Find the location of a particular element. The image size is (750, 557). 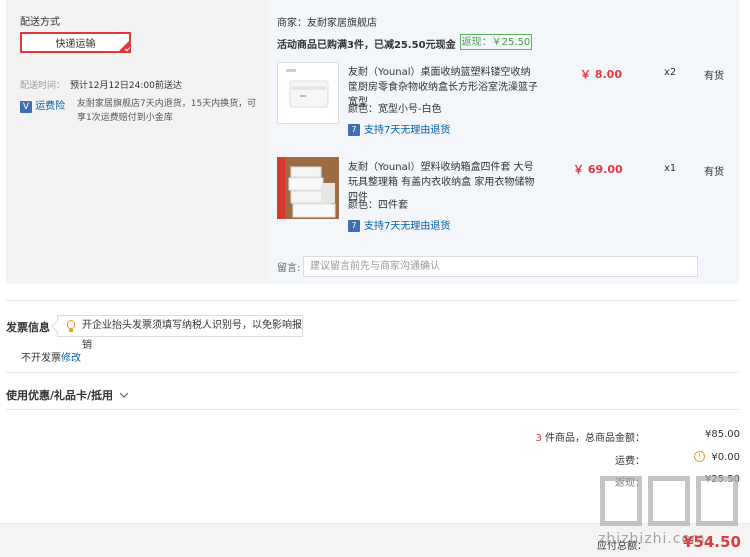

promo-text: 活动商品已购满3件，已减25.50元现金 is located at coordinates (366, 45).